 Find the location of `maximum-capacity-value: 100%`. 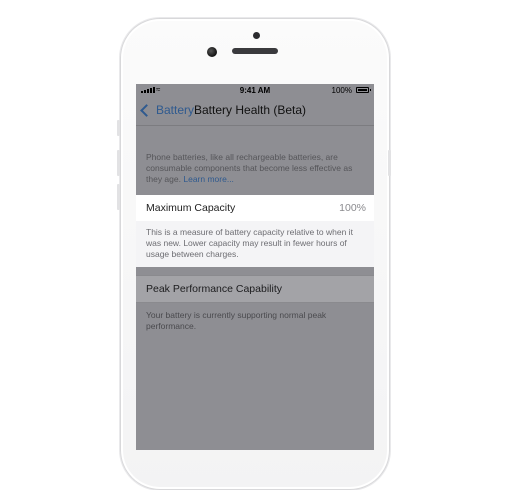

maximum-capacity-value: 100% is located at coordinates (352, 208).